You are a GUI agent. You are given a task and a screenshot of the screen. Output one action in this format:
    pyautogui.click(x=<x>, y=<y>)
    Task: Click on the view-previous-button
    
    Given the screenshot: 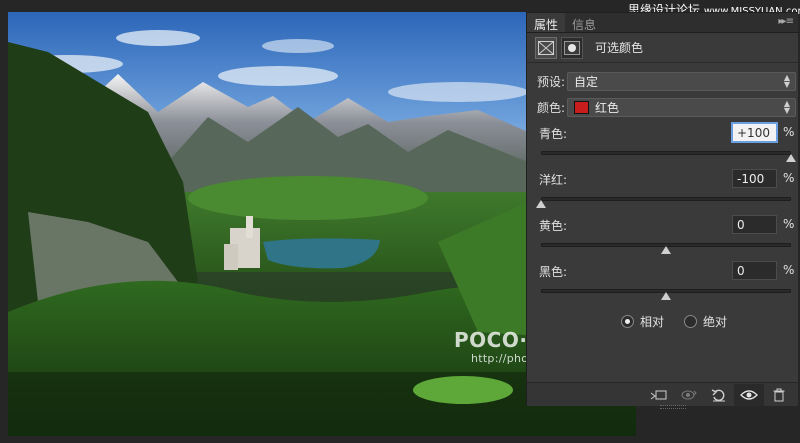 What is the action you would take?
    pyautogui.click(x=689, y=395)
    